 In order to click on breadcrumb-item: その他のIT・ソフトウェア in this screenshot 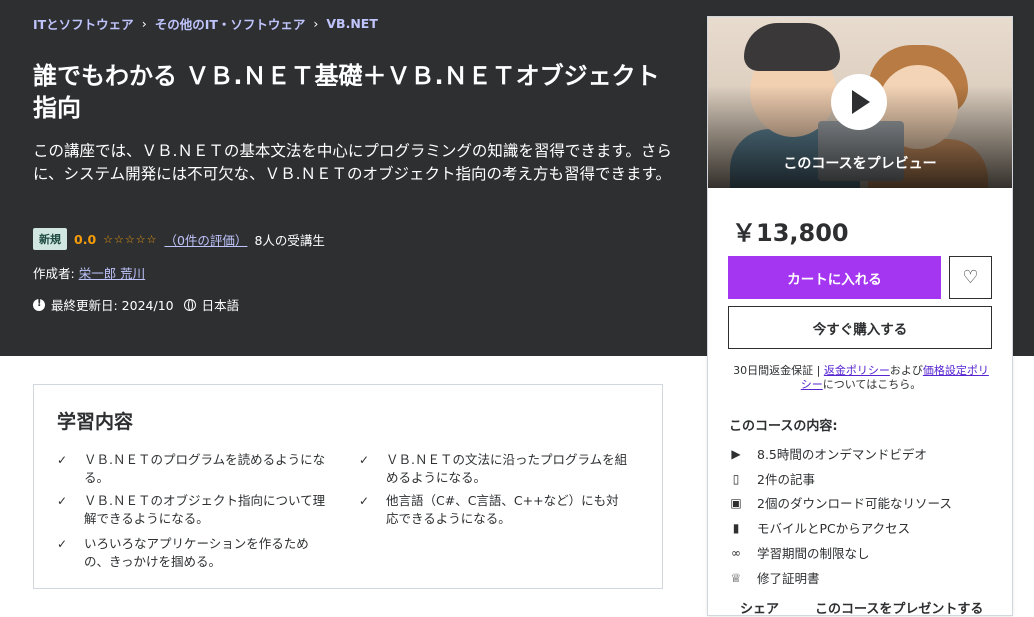, I will do `click(230, 23)`.